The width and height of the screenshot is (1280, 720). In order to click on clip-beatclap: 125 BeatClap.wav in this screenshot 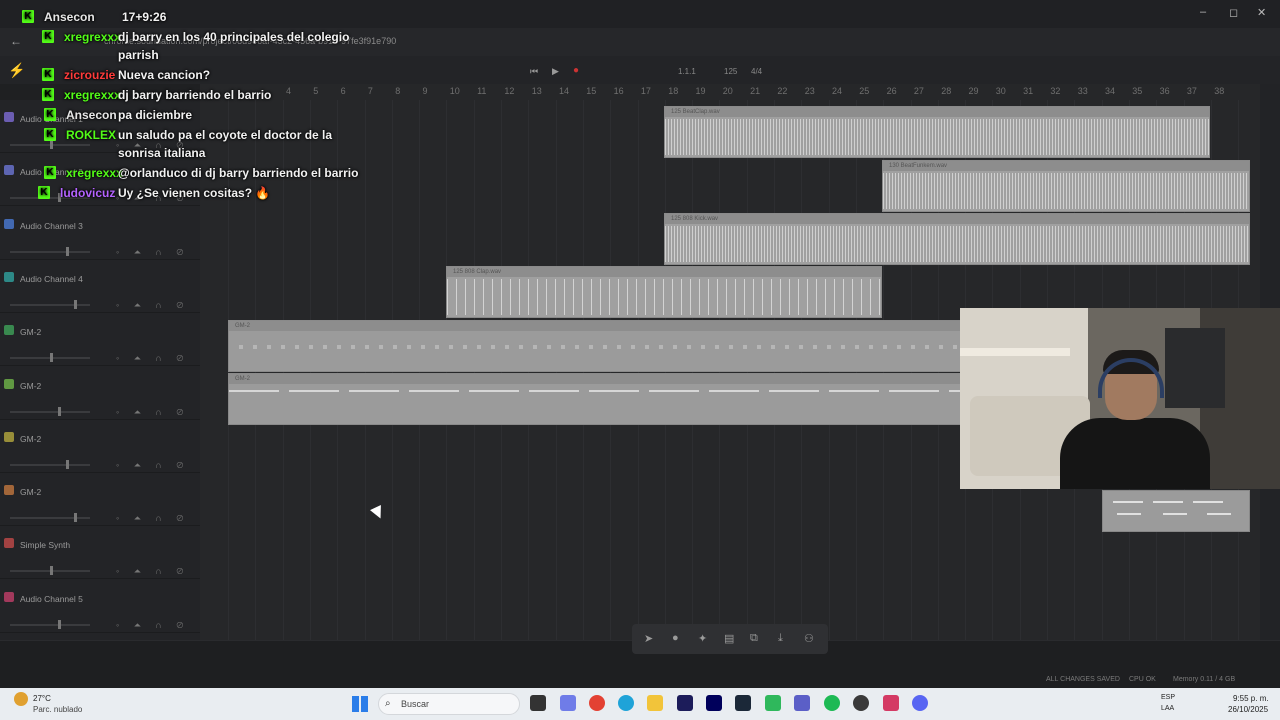, I will do `click(937, 132)`.